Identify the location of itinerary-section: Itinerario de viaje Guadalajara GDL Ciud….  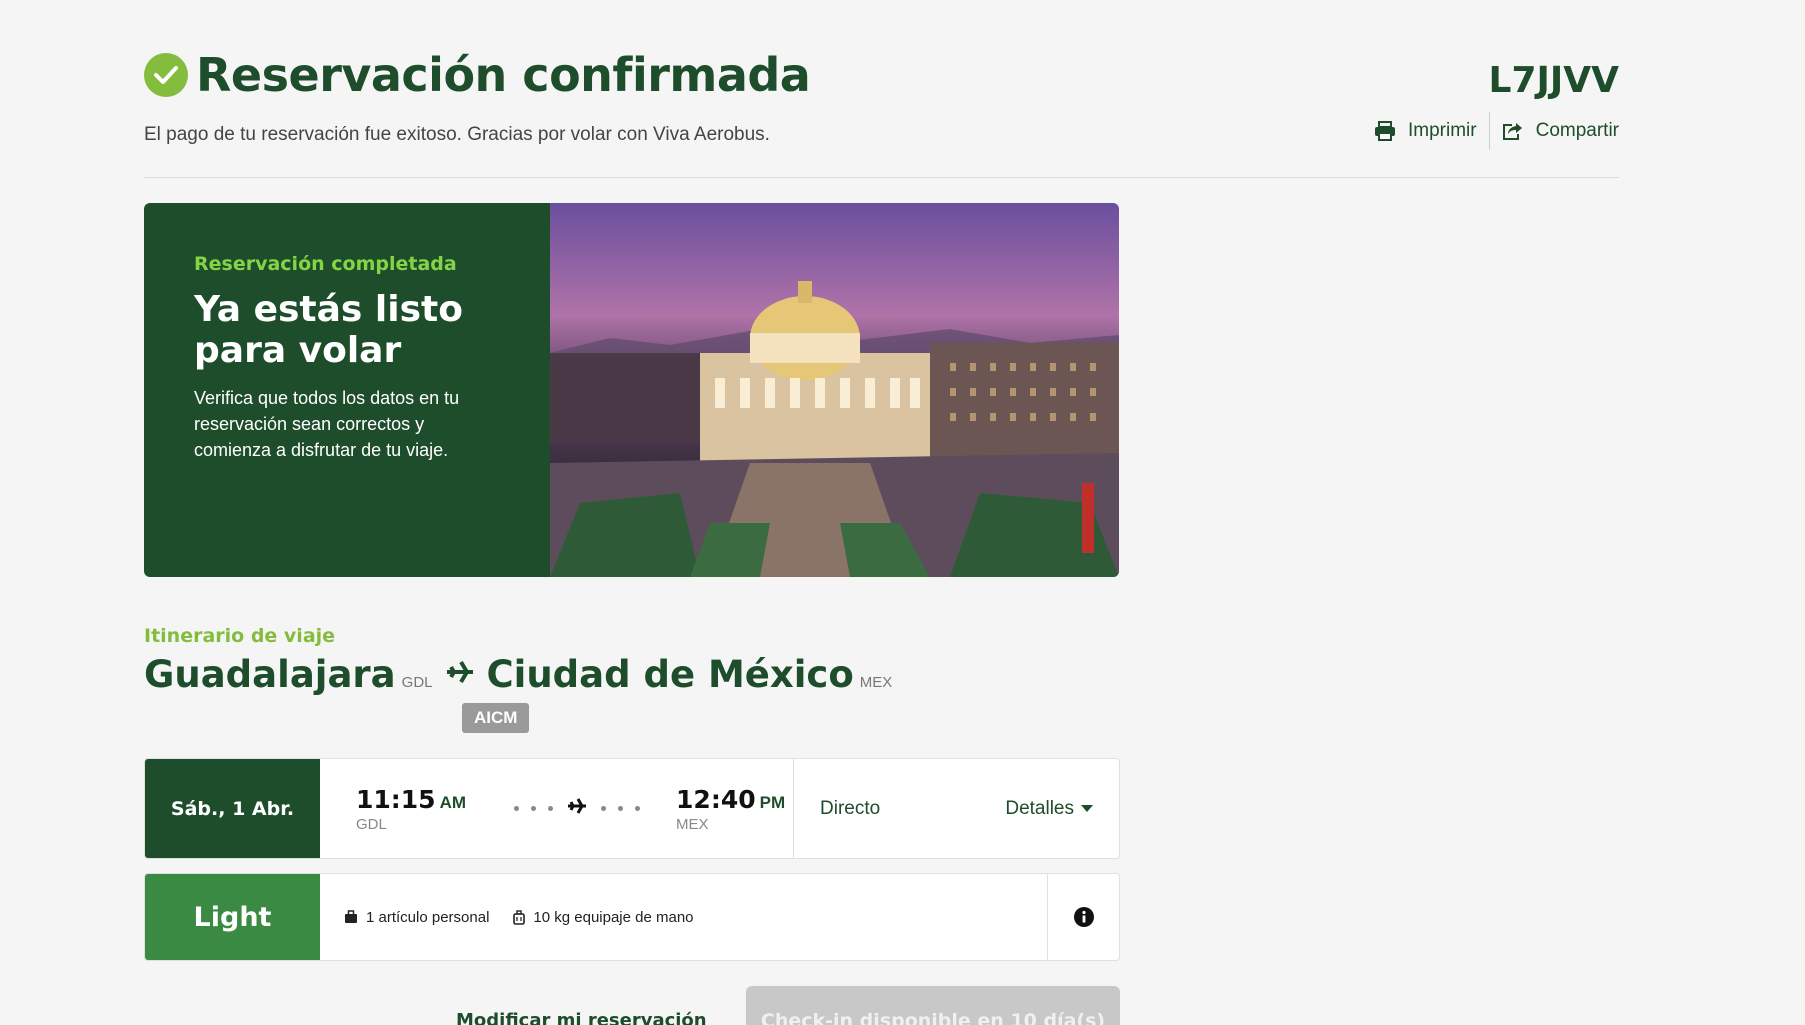
(631, 679).